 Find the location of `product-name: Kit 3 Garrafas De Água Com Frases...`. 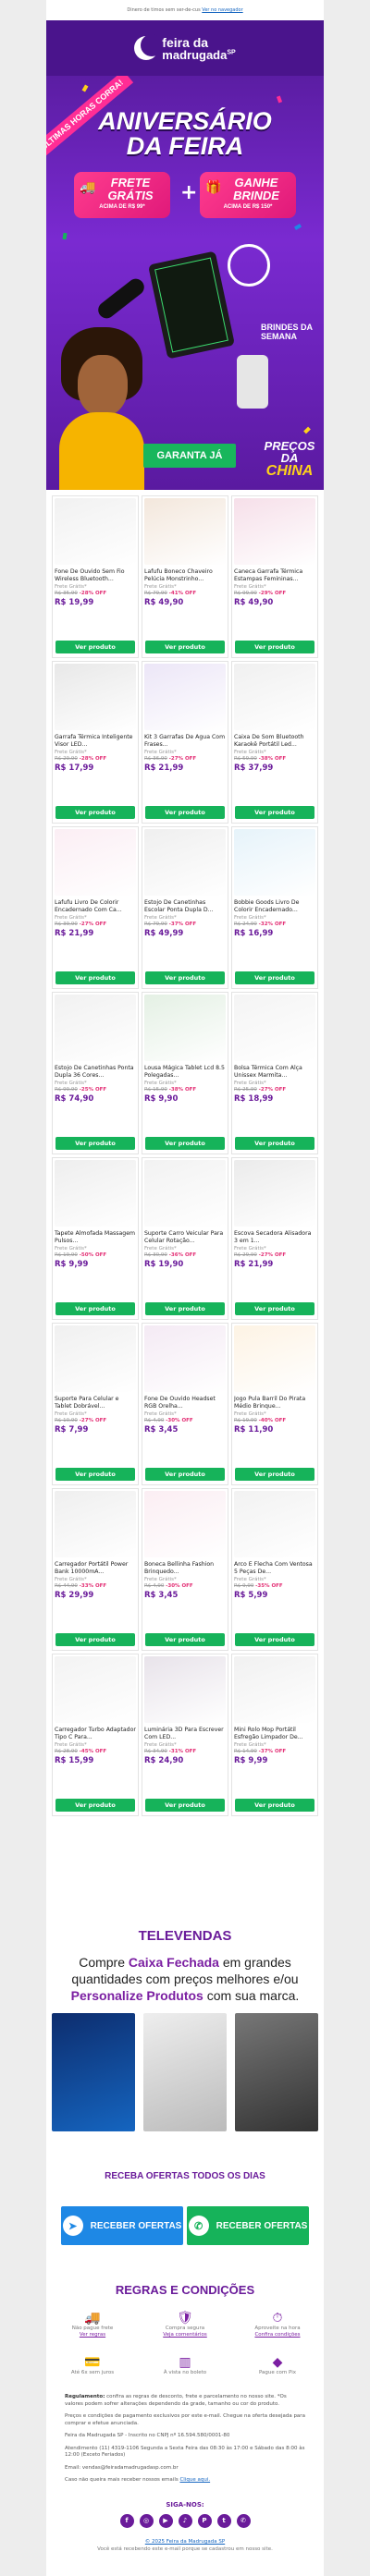

product-name: Kit 3 Garrafas De Água Com Frases... is located at coordinates (185, 741).